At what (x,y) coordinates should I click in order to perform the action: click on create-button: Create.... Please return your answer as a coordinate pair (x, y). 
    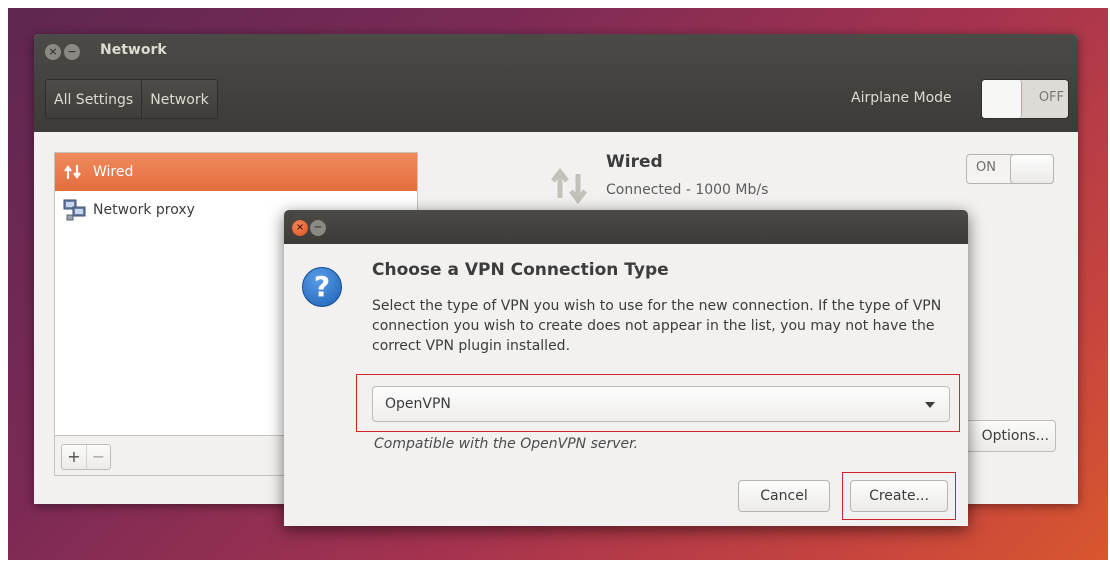
    Looking at the image, I should click on (899, 496).